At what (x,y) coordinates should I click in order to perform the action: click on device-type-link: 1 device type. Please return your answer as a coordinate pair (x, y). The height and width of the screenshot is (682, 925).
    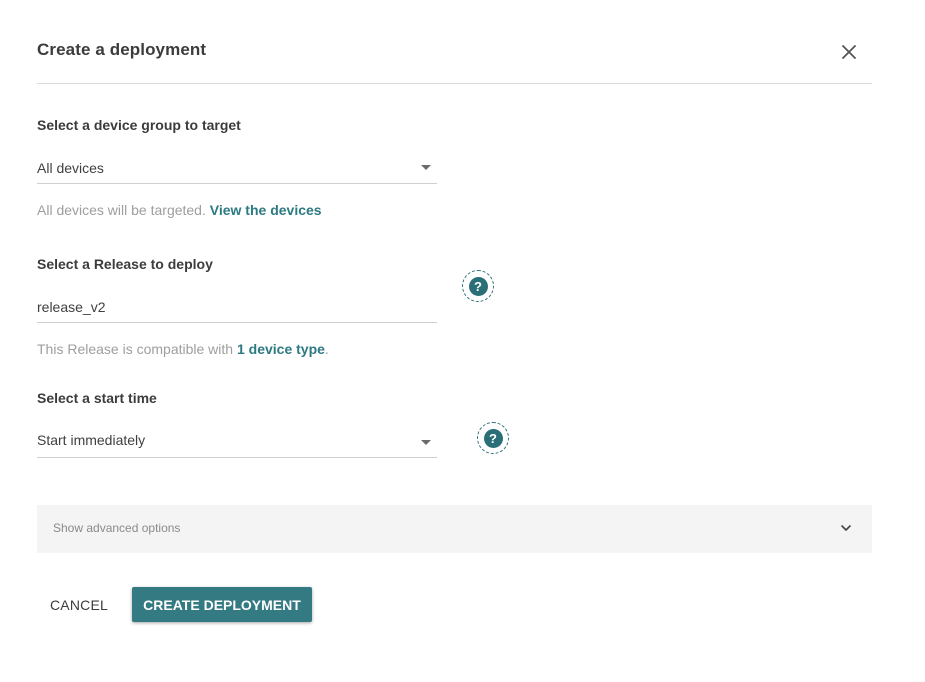
    Looking at the image, I should click on (281, 349).